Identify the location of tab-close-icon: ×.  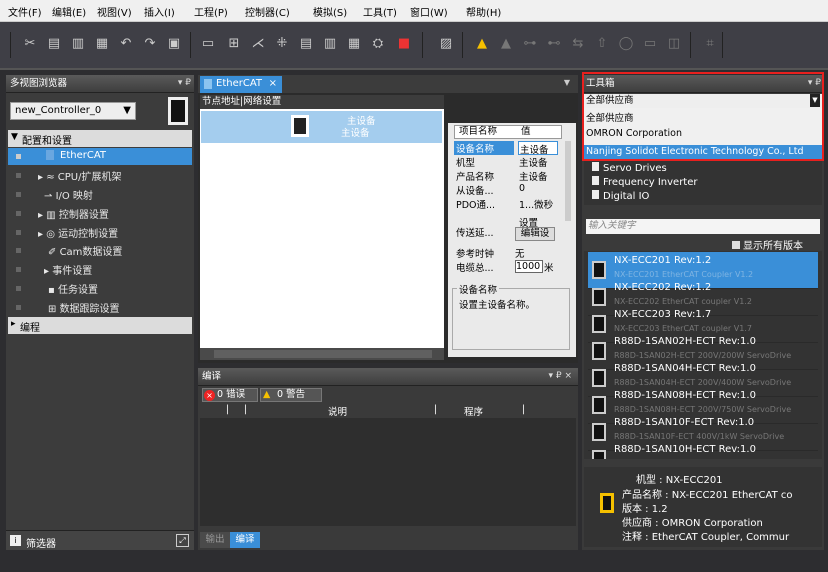
(273, 84).